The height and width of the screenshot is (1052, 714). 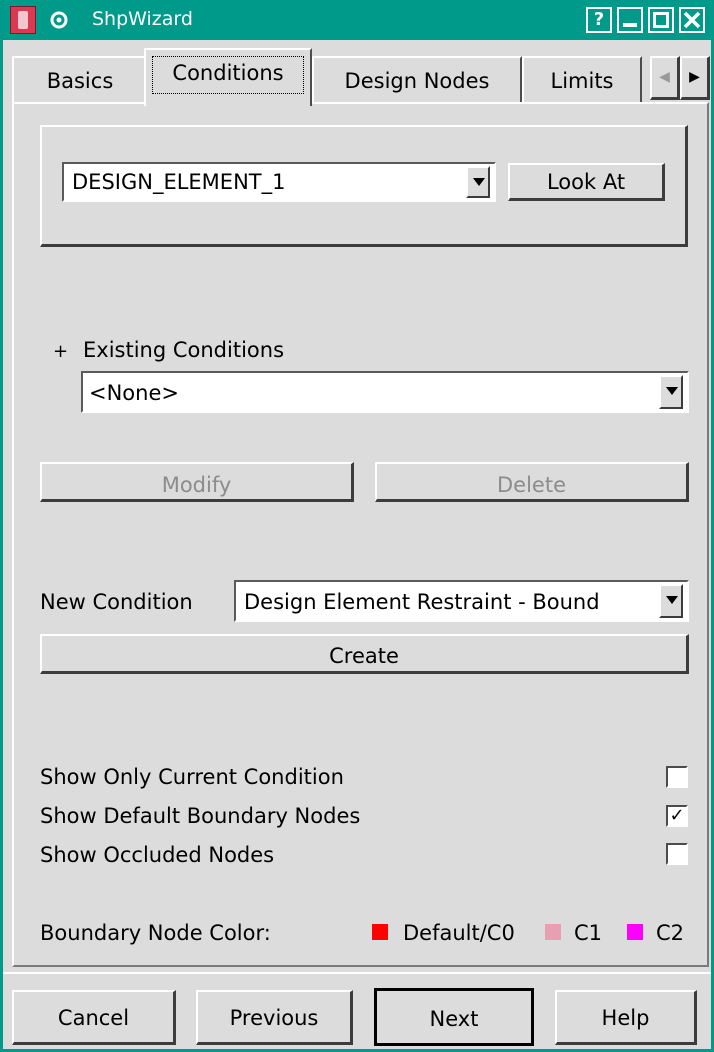 I want to click on help-label: Help, so click(x=625, y=1018).